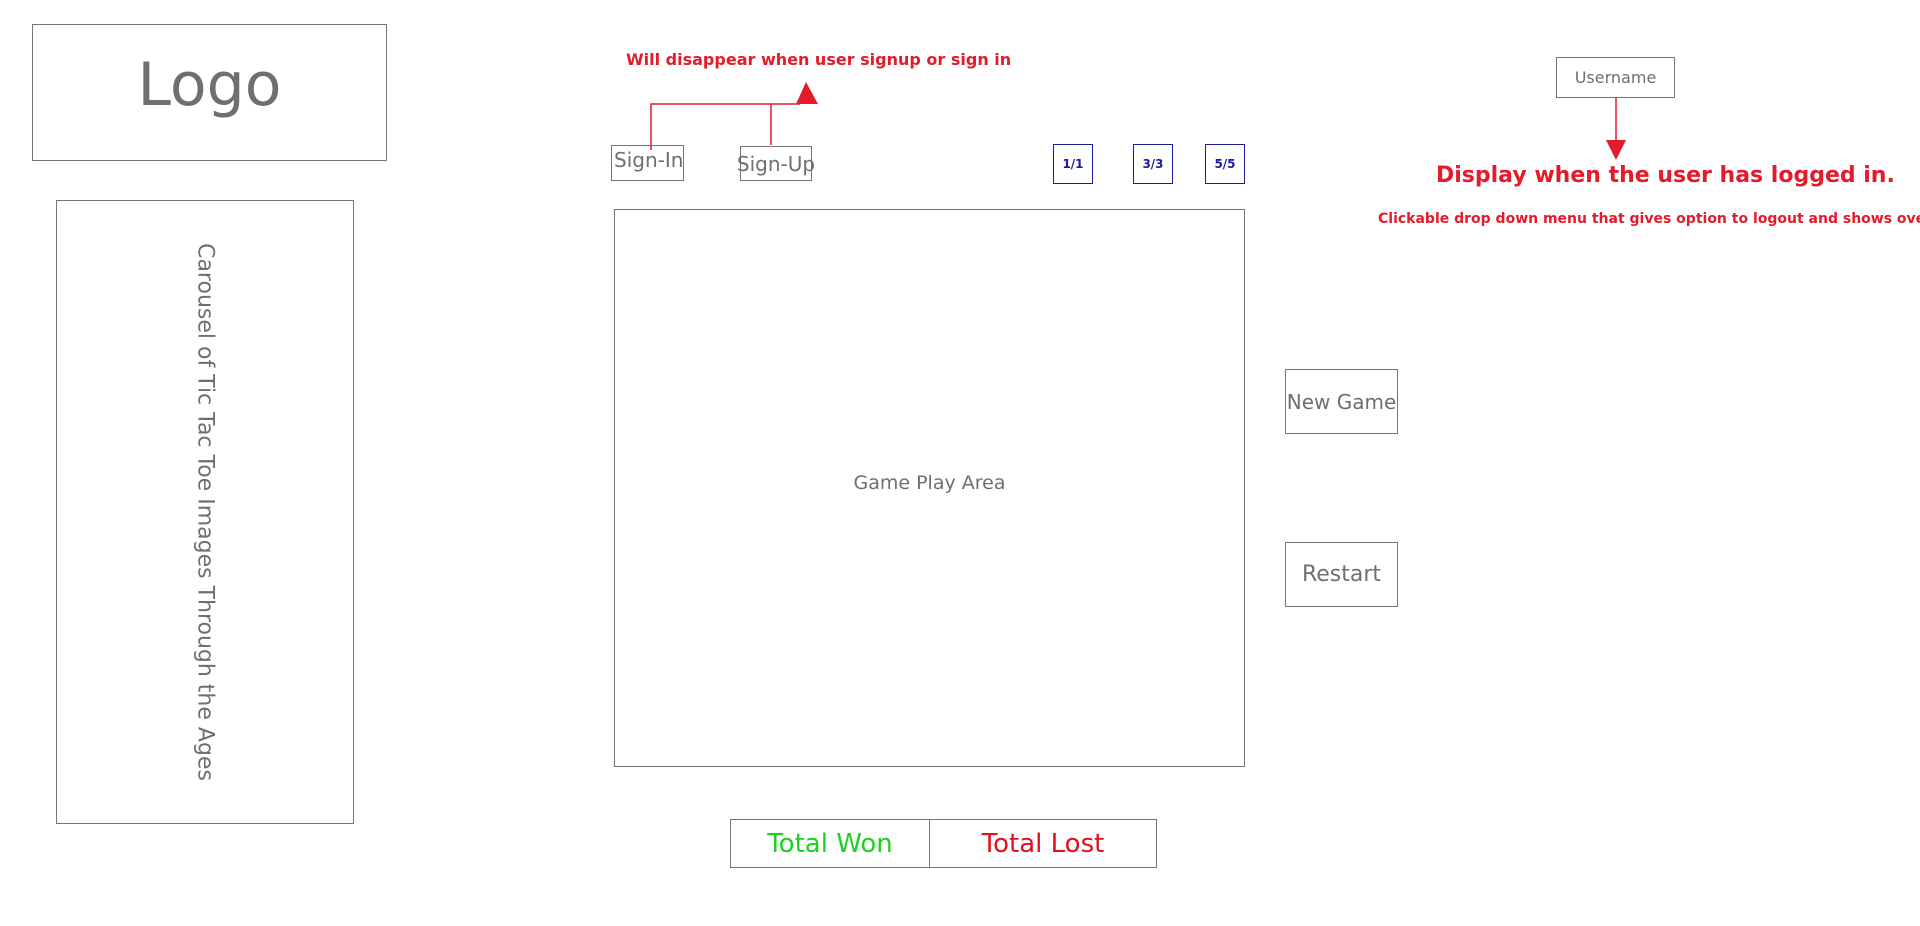  What do you see at coordinates (1341, 574) in the screenshot?
I see `restart-button: Restart` at bounding box center [1341, 574].